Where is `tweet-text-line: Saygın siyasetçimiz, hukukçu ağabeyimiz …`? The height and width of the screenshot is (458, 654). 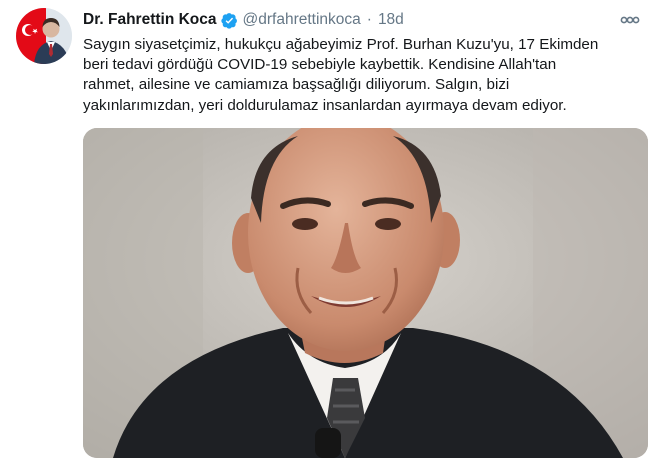 tweet-text-line: Saygın siyasetçimiz, hukukçu ağabeyimiz … is located at coordinates (341, 44).